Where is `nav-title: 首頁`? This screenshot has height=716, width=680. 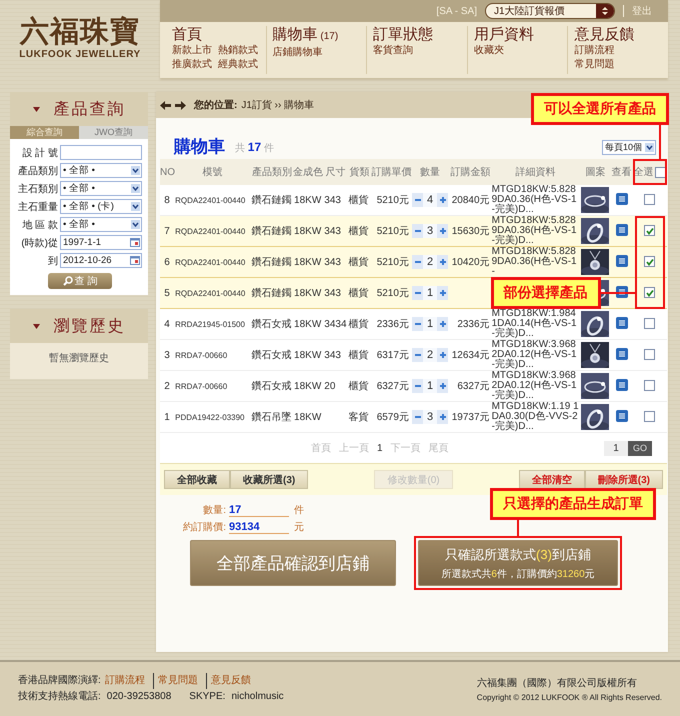 nav-title: 首頁 is located at coordinates (216, 35).